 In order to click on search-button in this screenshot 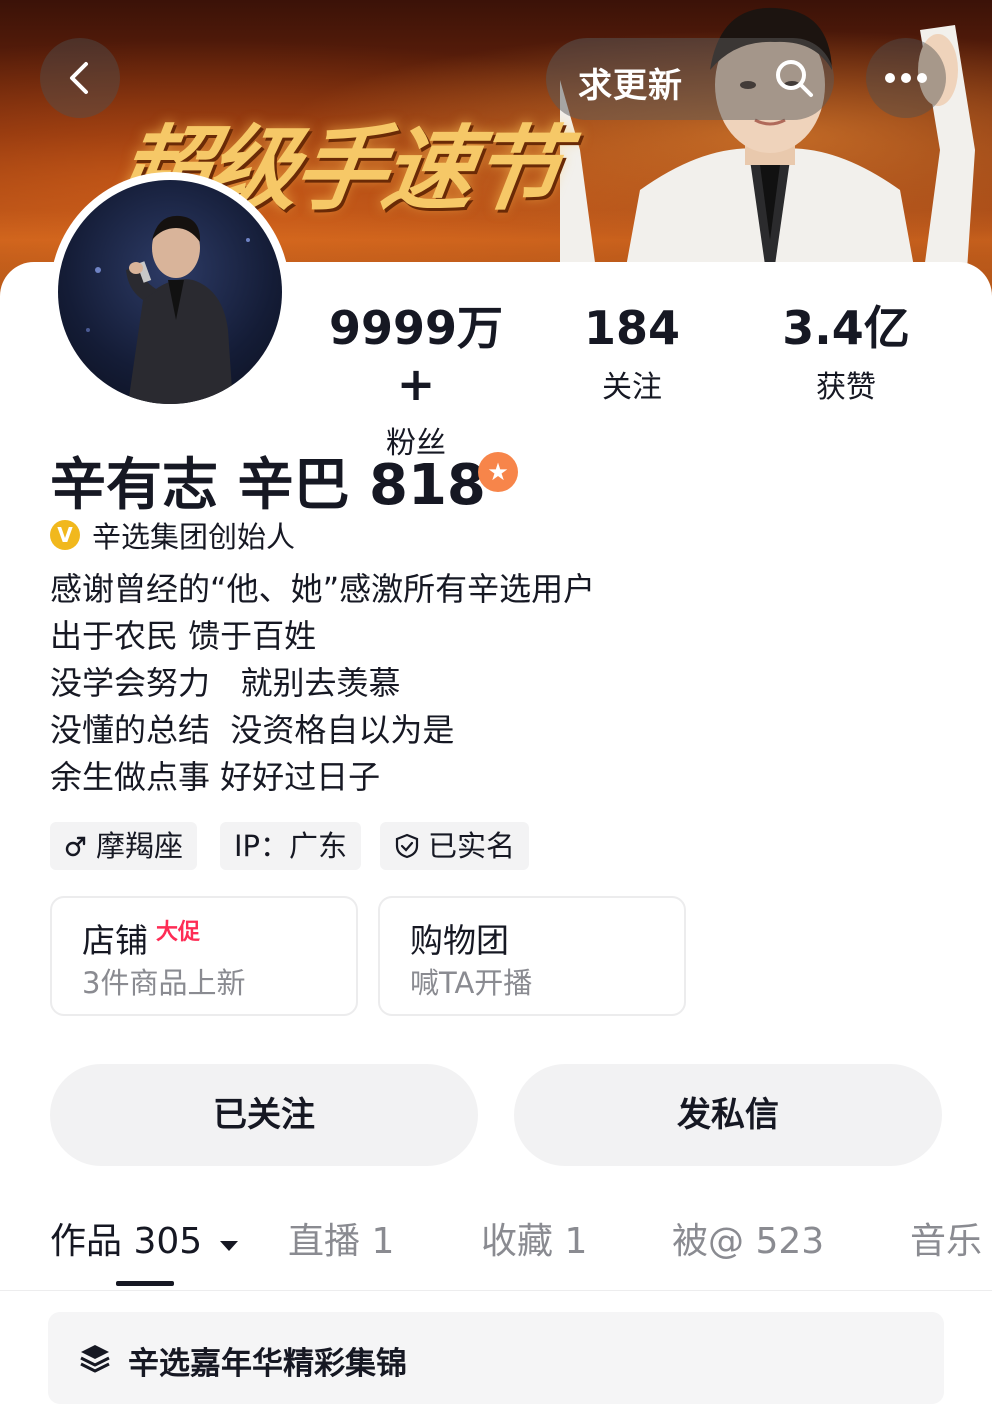, I will do `click(794, 78)`.